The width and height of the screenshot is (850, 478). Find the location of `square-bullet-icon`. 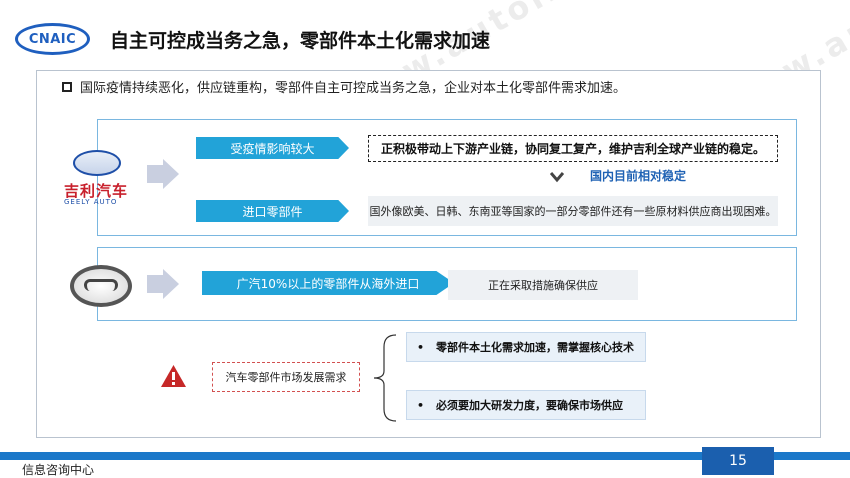

square-bullet-icon is located at coordinates (67, 87).